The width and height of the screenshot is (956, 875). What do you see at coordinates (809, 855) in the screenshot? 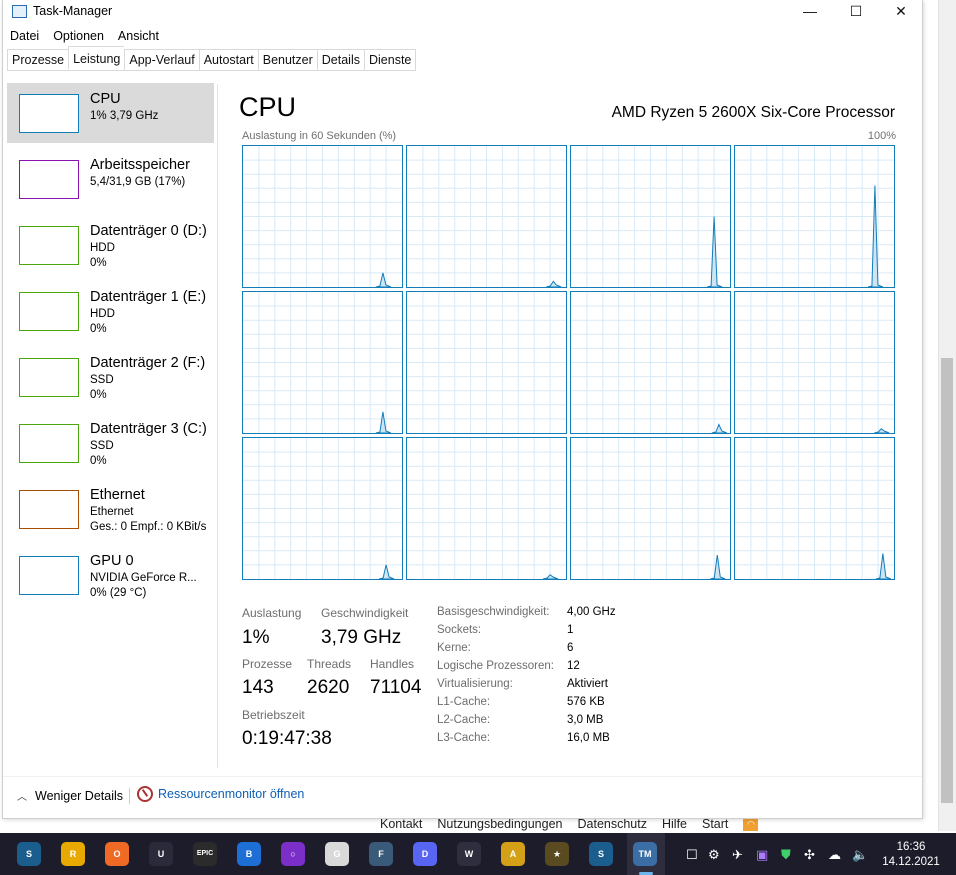
I see `tray-fan-icon: ✣` at bounding box center [809, 855].